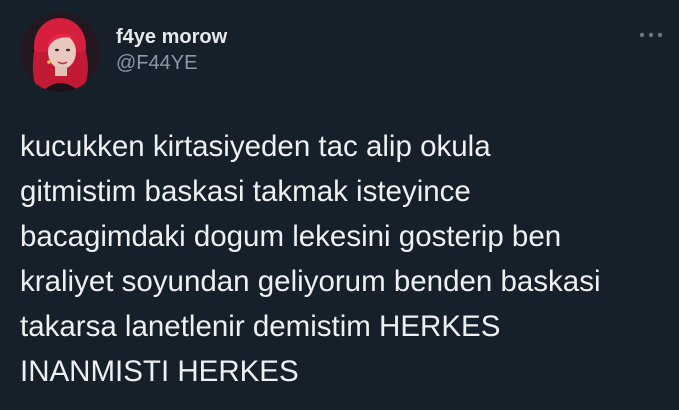 This screenshot has width=679, height=410. Describe the element at coordinates (245, 191) in the screenshot. I see `tweet-text-line: gitmistim baskasi takmak isteyince` at that location.